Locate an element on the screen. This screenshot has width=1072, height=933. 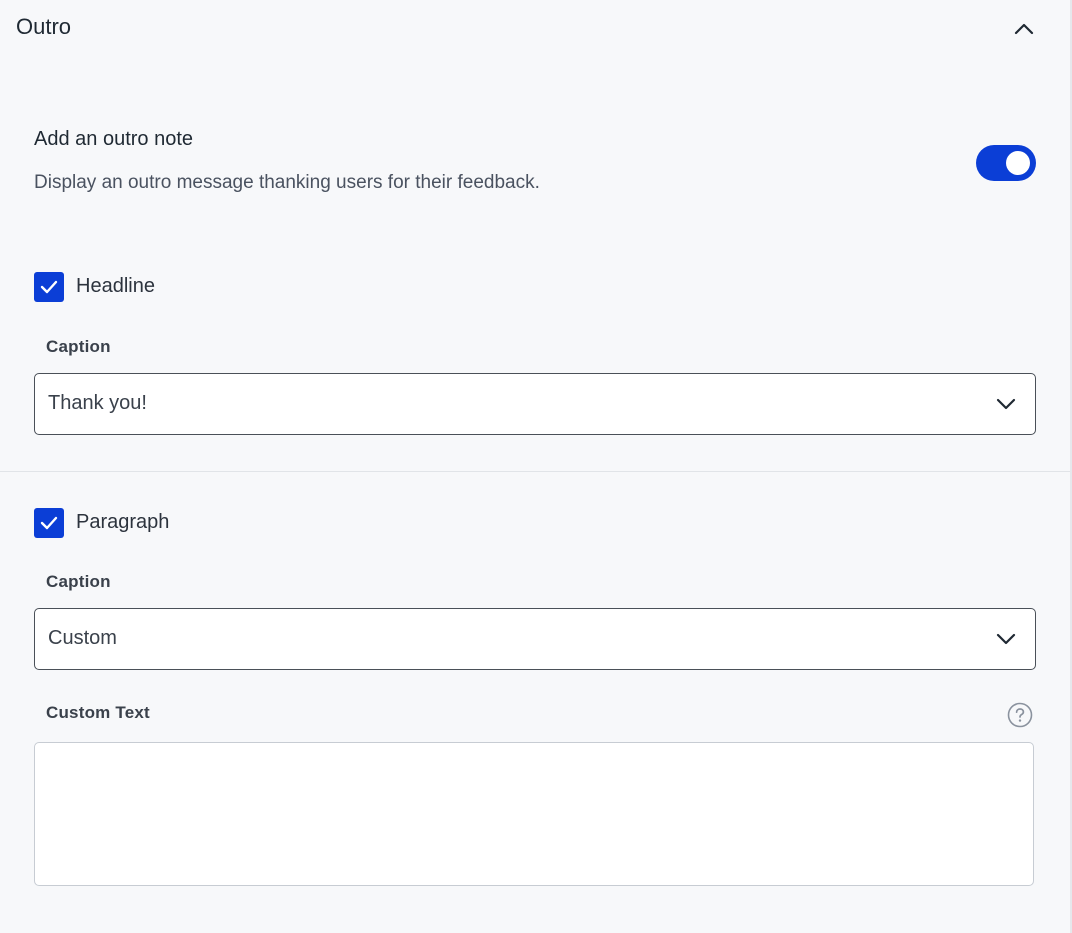
outro-note-toggle is located at coordinates (1006, 163).